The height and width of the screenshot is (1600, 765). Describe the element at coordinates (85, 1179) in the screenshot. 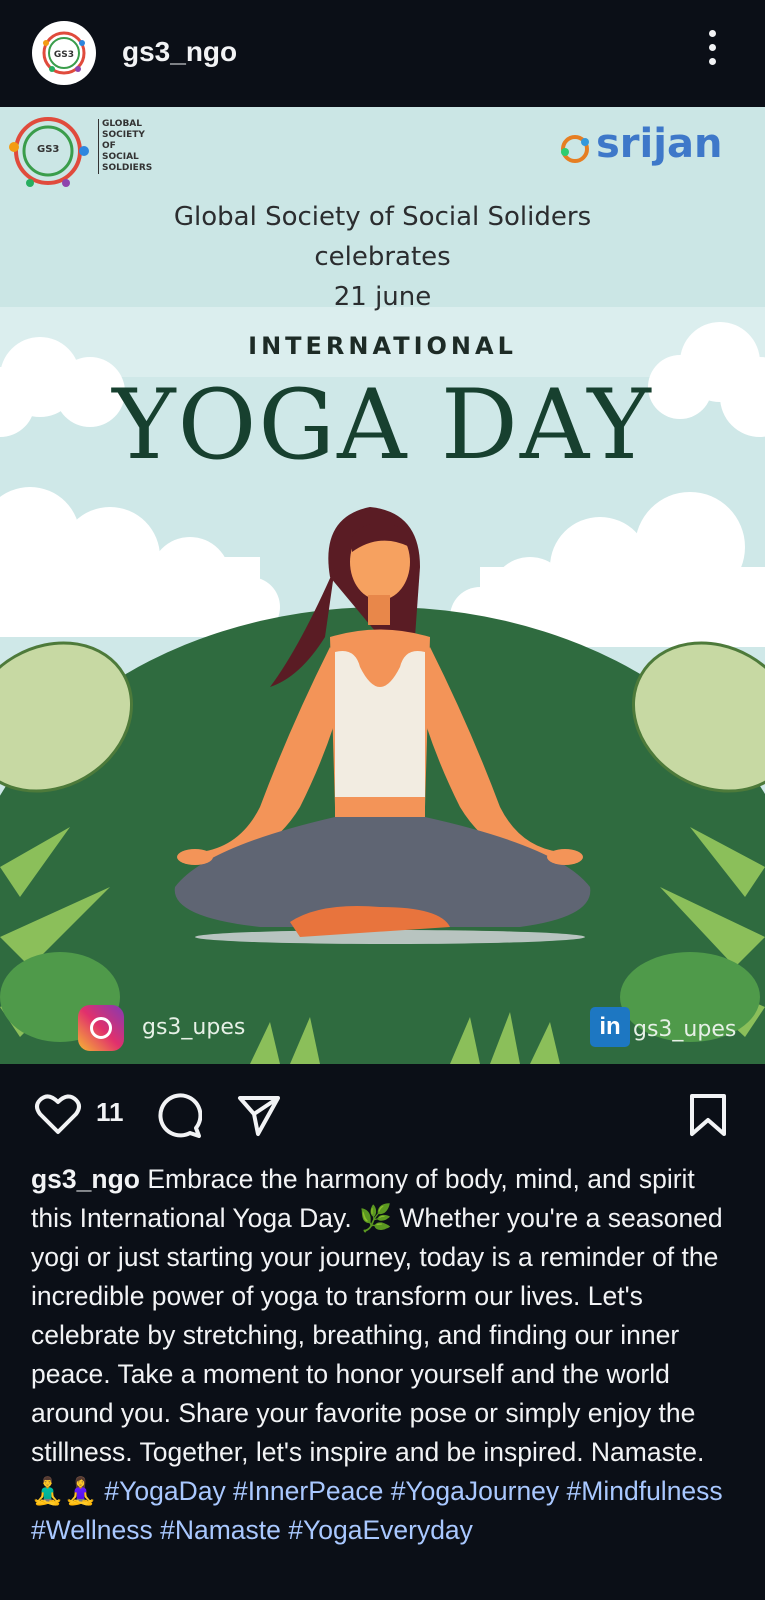

I see `caption-username: gs3_ngo` at that location.